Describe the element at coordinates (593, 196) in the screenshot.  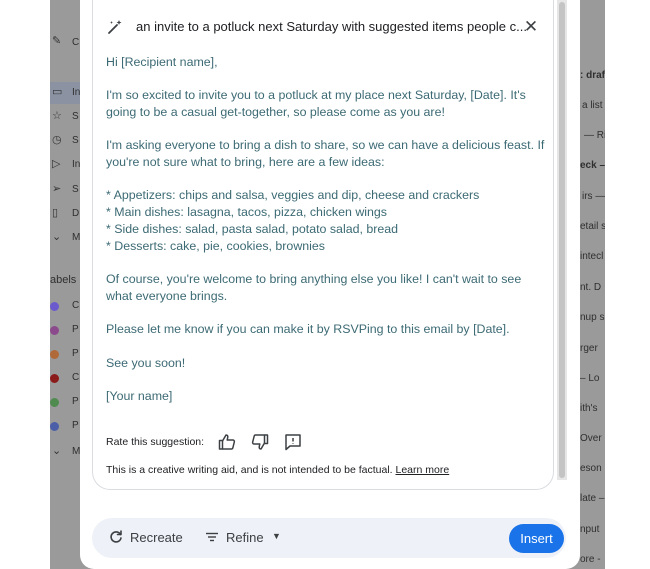
I see `bg-snippet: irs —` at that location.